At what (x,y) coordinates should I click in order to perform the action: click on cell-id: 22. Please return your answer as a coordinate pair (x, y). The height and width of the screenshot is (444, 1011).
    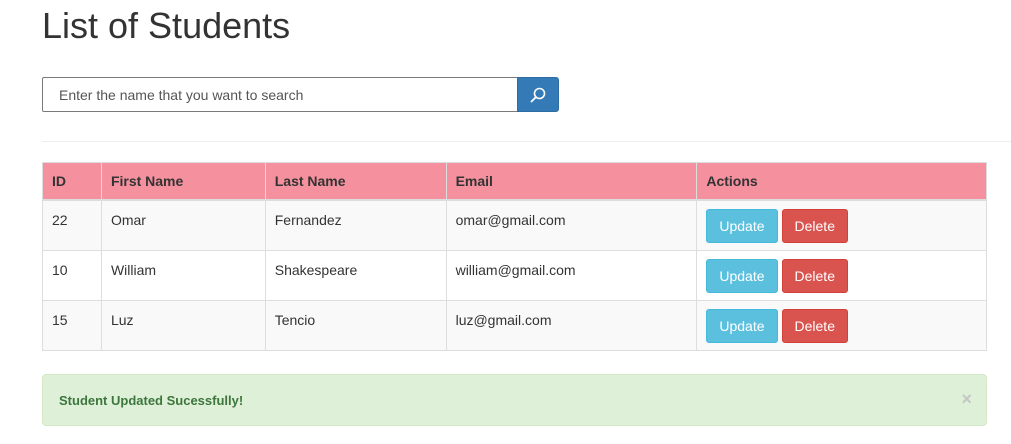
    Looking at the image, I should click on (72, 225).